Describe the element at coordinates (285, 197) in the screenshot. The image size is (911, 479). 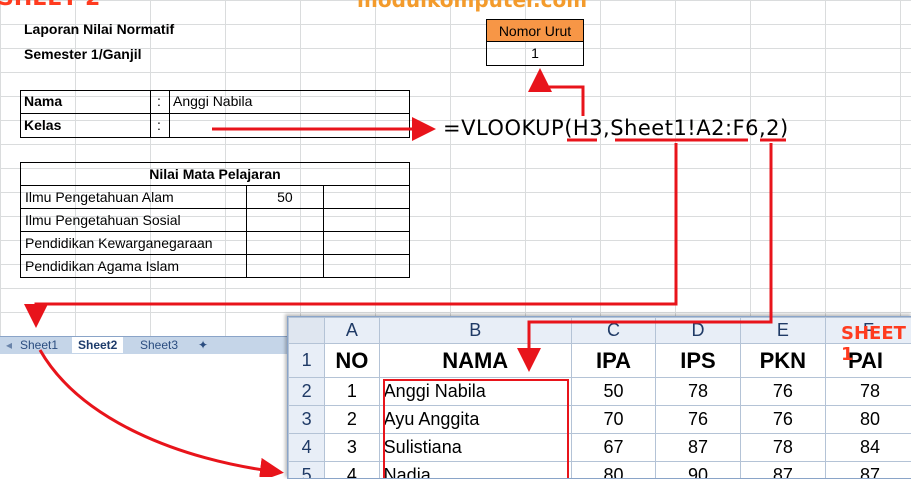
I see `score-cell: 50` at that location.